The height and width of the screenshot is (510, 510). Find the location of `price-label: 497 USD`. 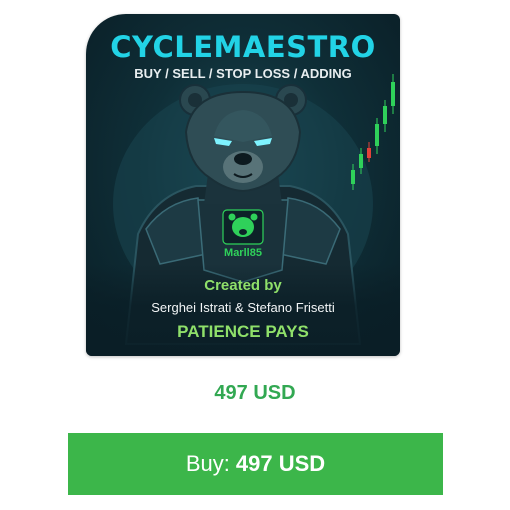

price-label: 497 USD is located at coordinates (255, 393).